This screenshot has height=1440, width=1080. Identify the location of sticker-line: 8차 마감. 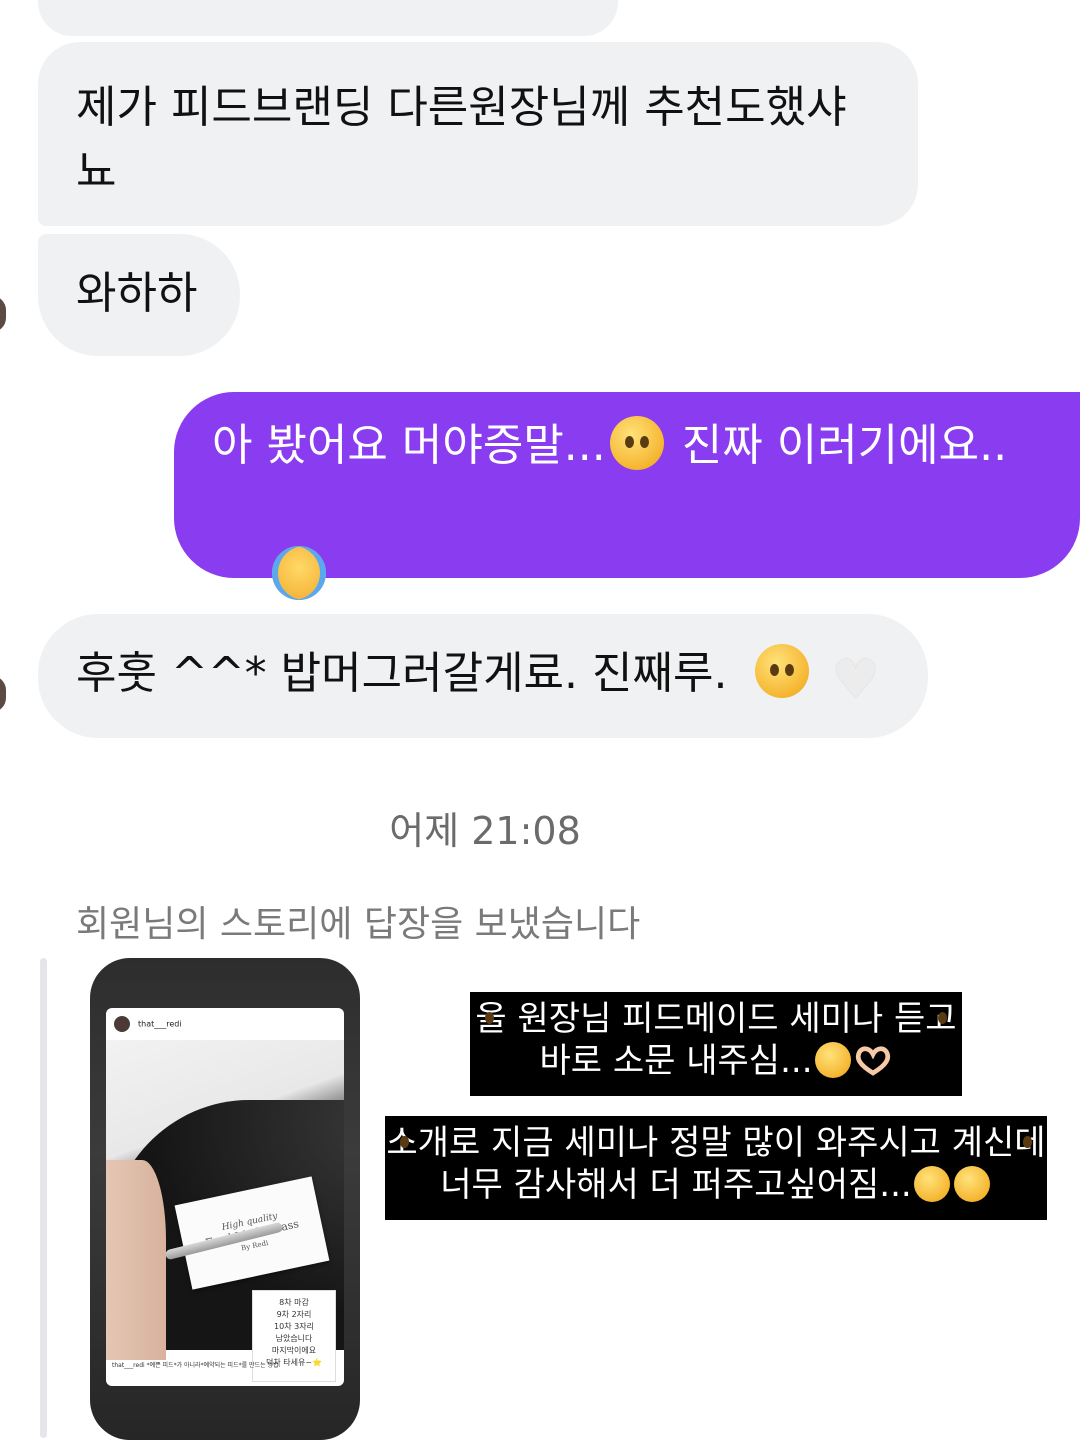
(294, 1302).